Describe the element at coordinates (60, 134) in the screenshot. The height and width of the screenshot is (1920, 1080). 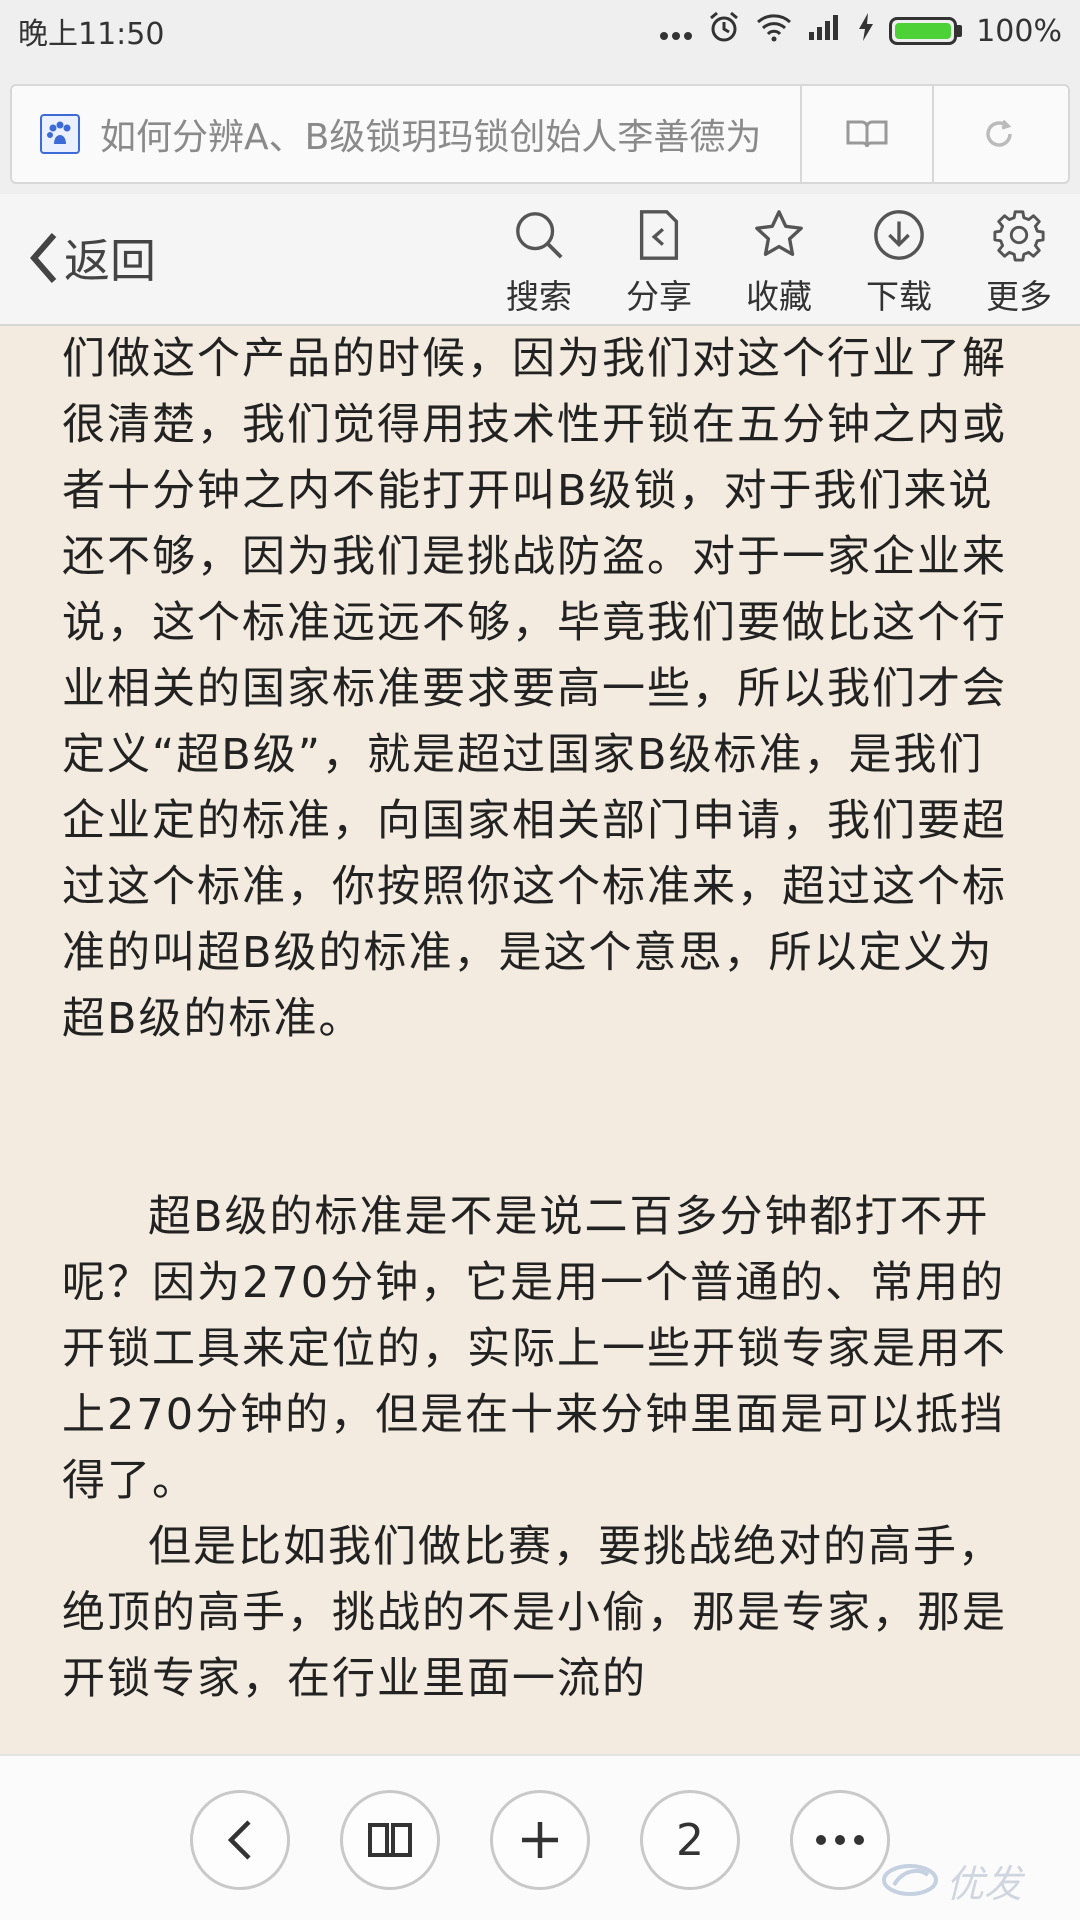
I see `baidu-paw-icon` at that location.